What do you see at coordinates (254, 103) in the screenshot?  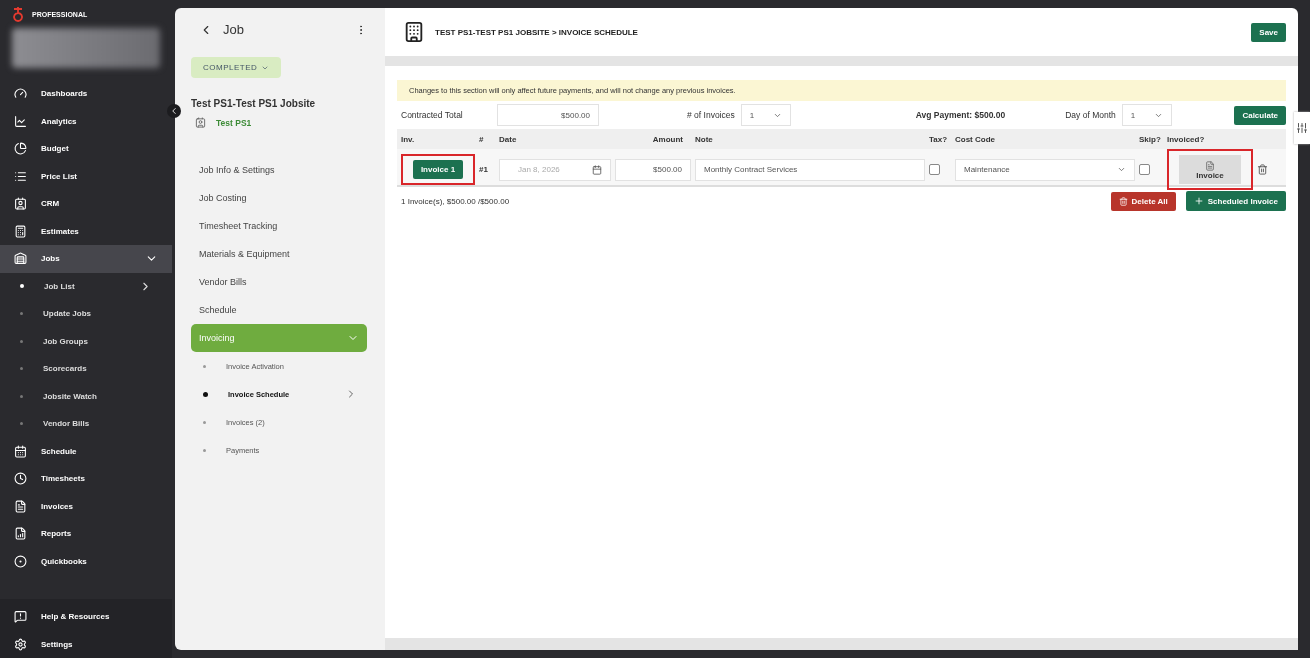 I see `job-name: Test PS1-Test PS1 Jobsite` at bounding box center [254, 103].